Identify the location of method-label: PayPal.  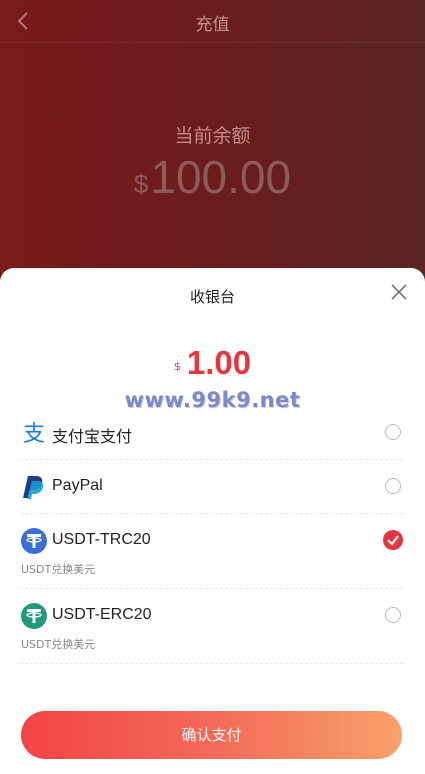
(77, 485).